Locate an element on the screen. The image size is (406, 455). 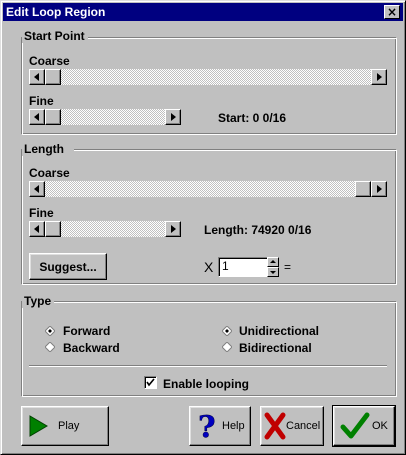
length-title: Length is located at coordinates (48, 149).